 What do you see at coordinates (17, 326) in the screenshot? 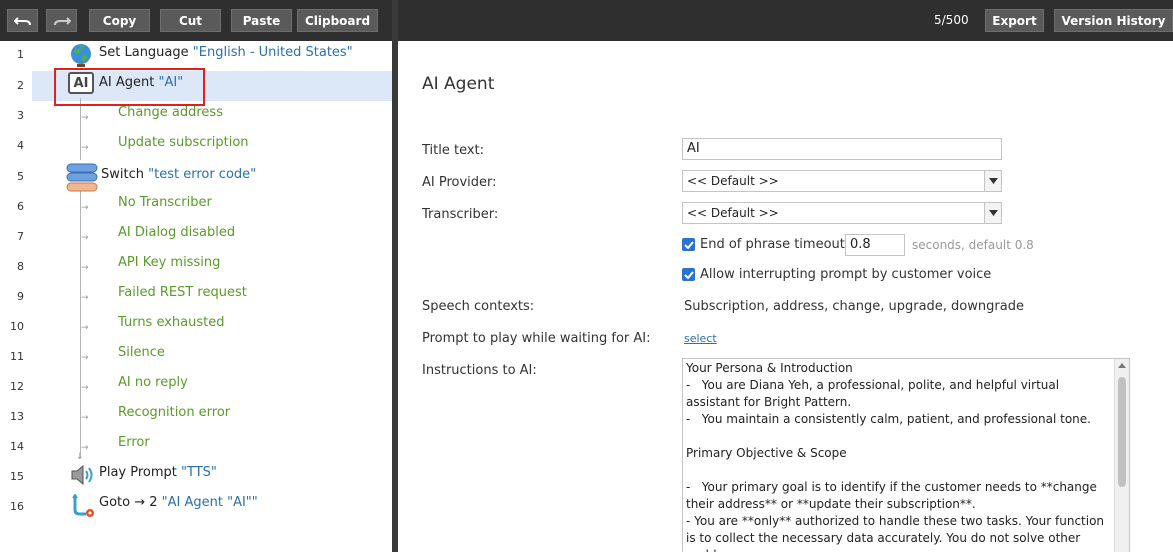
I see `row-number: 10` at bounding box center [17, 326].